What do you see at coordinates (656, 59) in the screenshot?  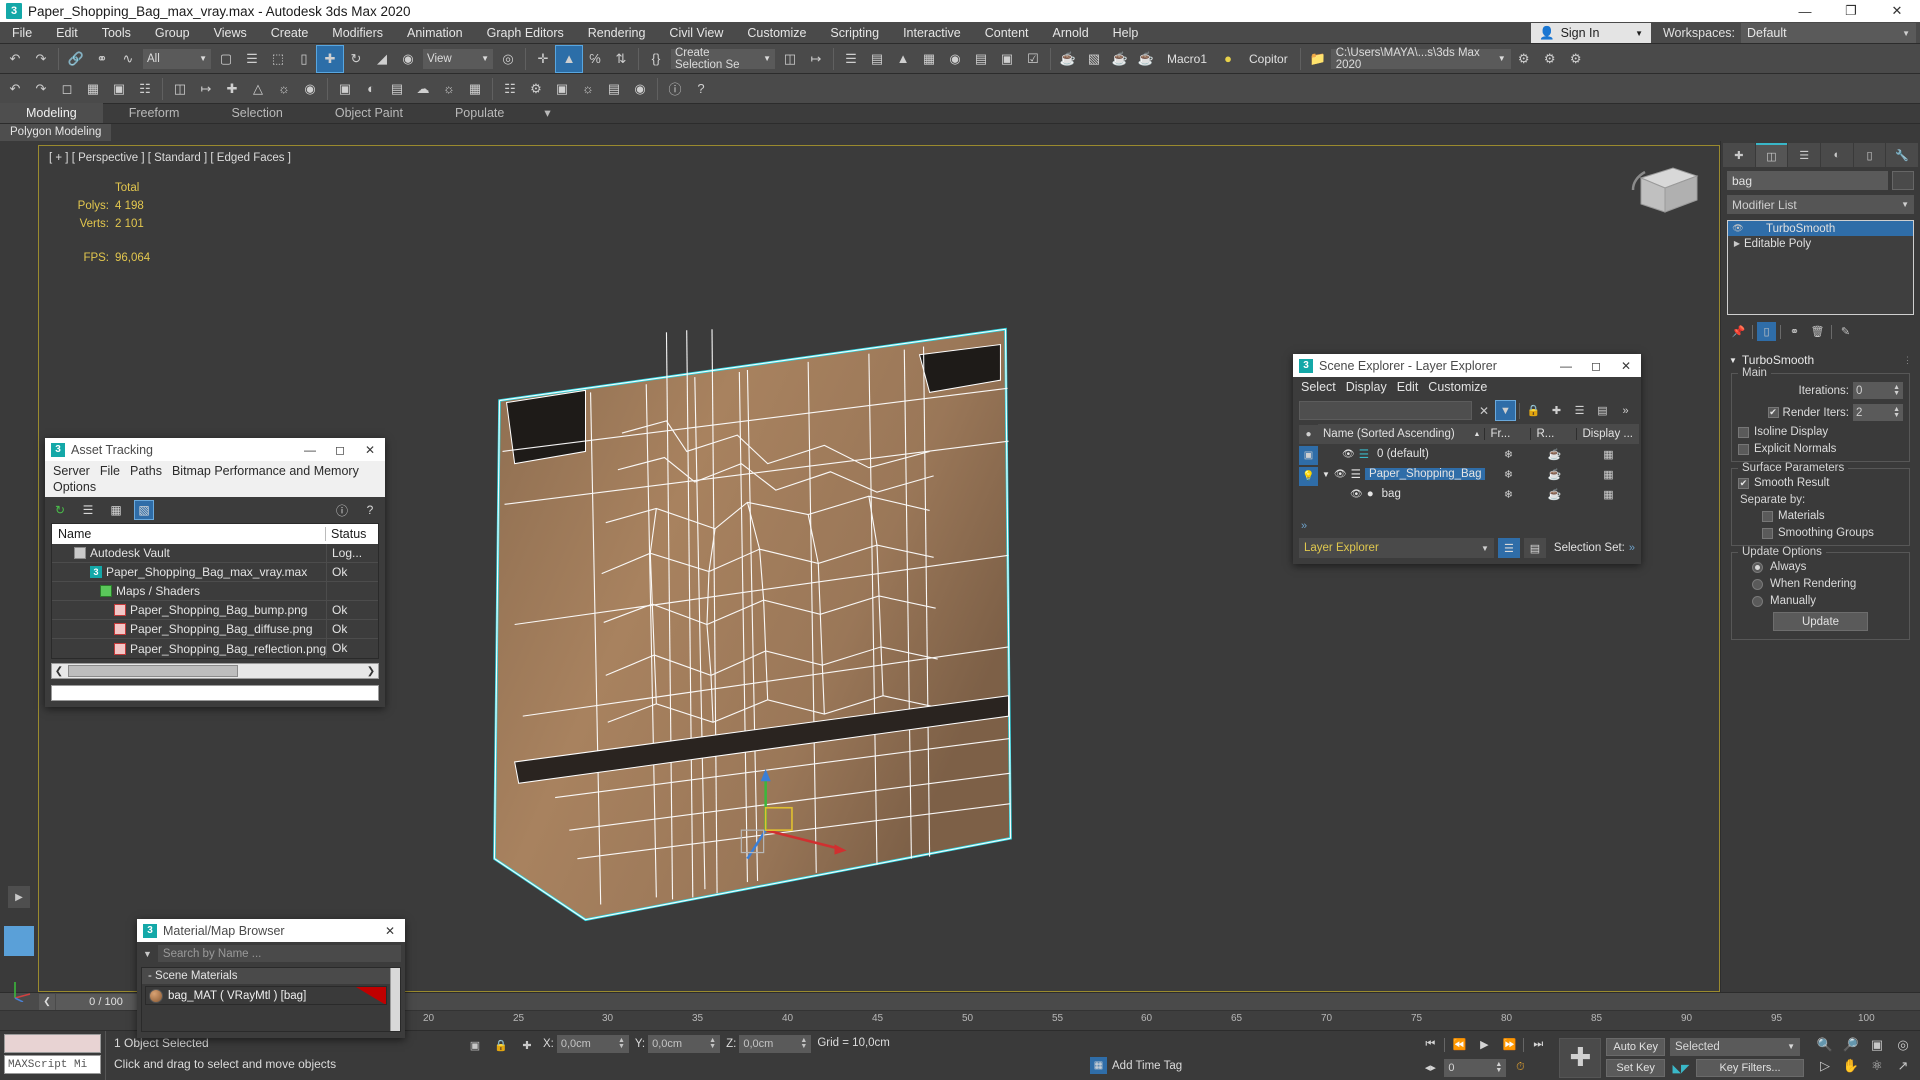 I see `edit-named-selection-sets-icon: {}` at bounding box center [656, 59].